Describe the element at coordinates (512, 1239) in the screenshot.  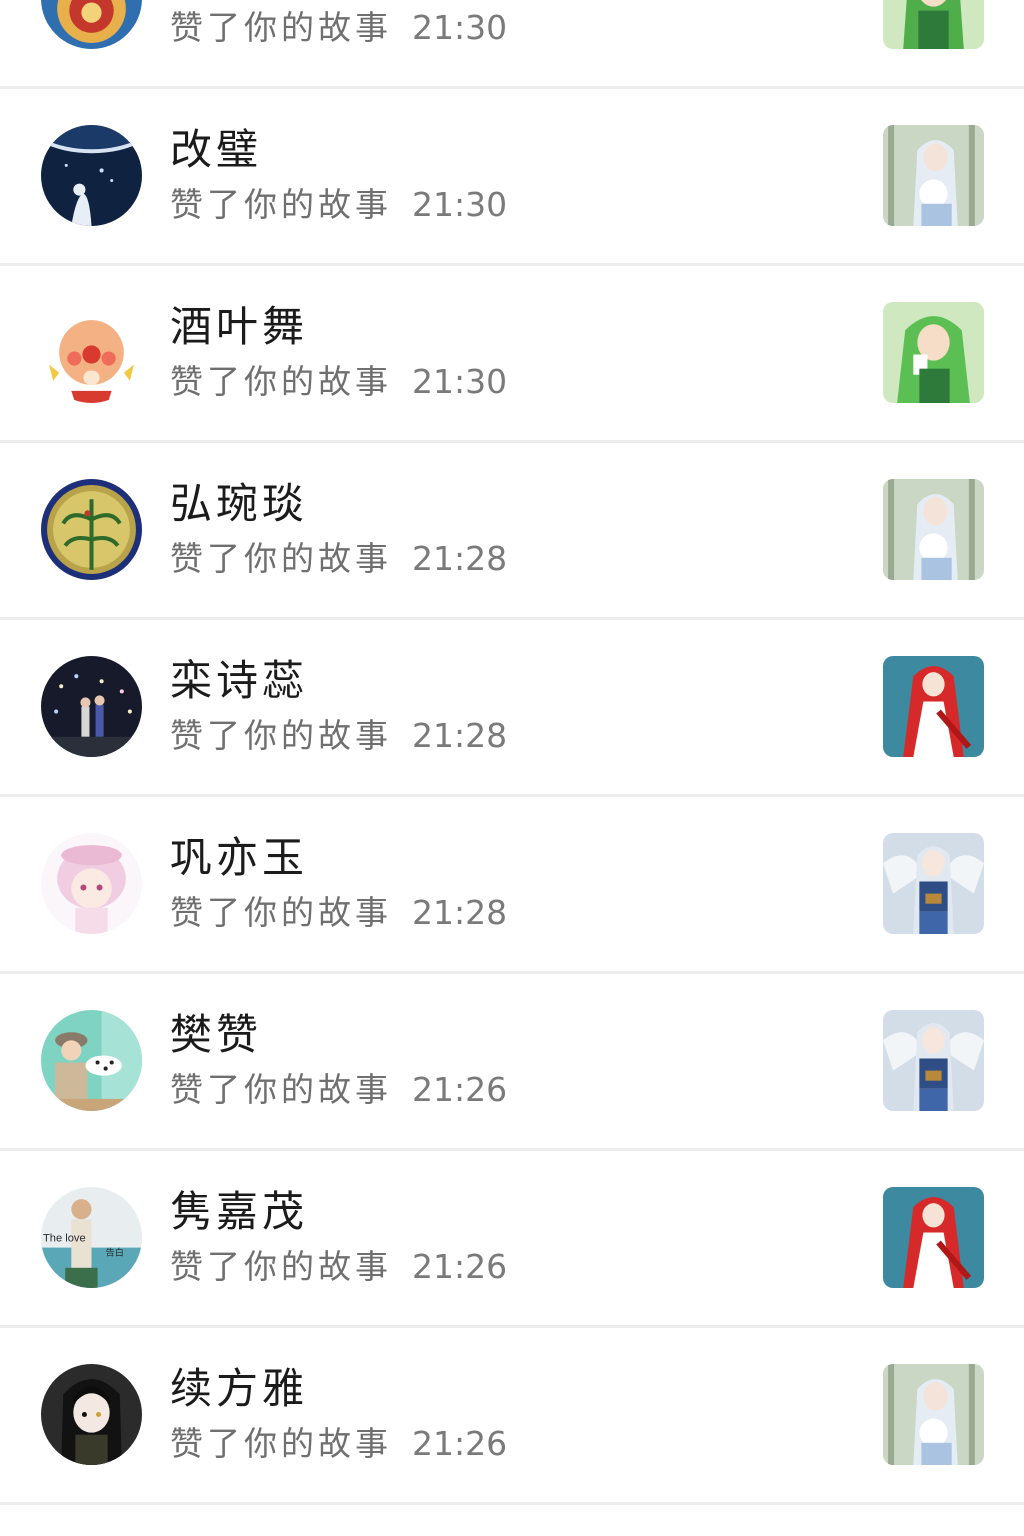
I see `list-item: The love 告白 隽嘉茂 赞了你的故事 21:26` at that location.